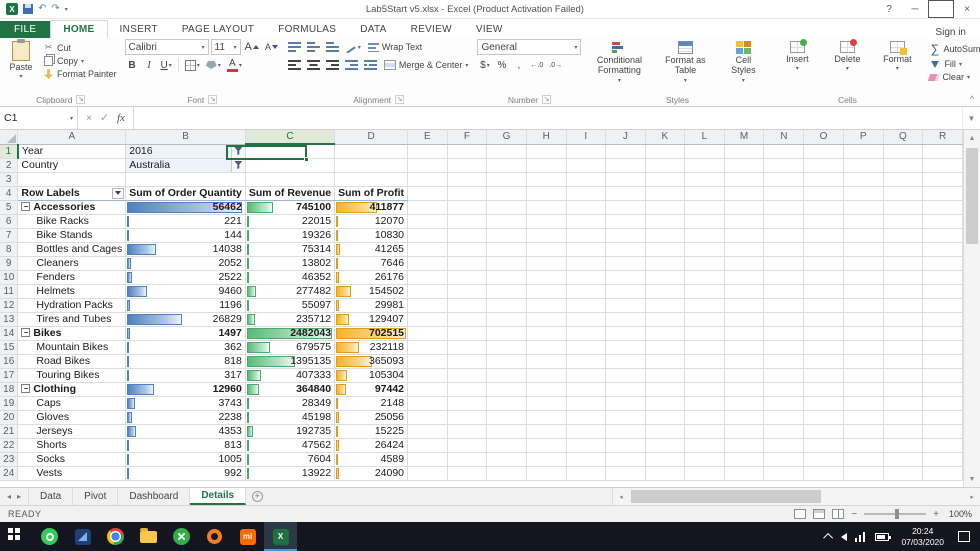 Image resolution: width=980 pixels, height=551 pixels. Describe the element at coordinates (371, 473) in the screenshot. I see `cell-D24: 24090` at that location.